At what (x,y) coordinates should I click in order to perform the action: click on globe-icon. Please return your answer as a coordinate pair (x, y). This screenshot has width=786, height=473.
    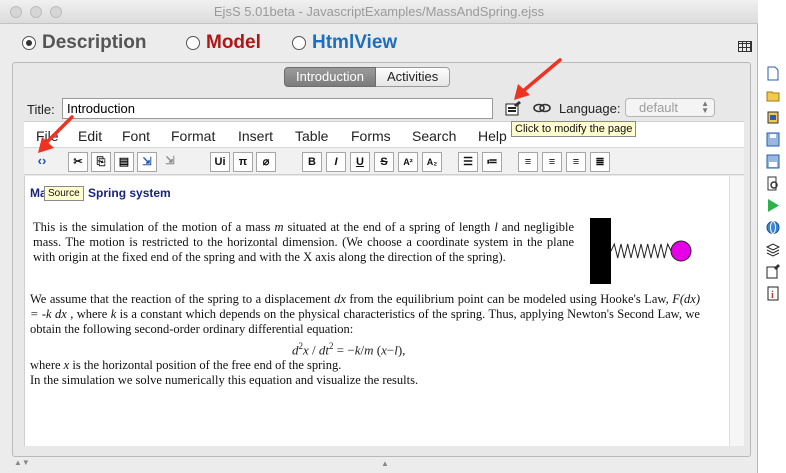
    Looking at the image, I should click on (773, 227).